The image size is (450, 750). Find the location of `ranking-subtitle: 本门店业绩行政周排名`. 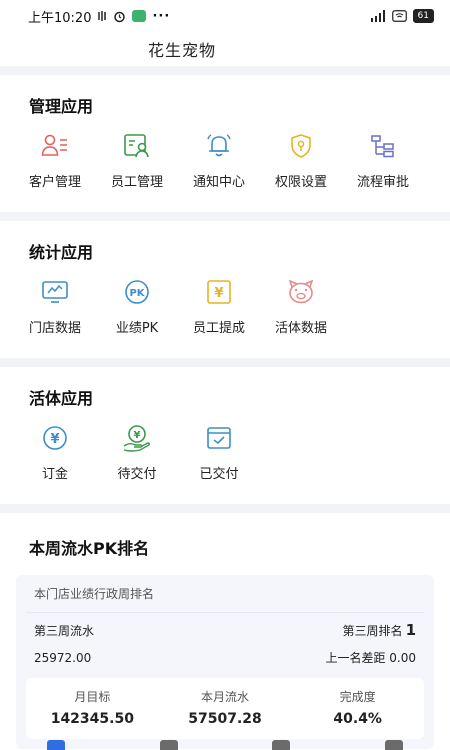

ranking-subtitle: 本门店业绩行政周排名 is located at coordinates (225, 594).